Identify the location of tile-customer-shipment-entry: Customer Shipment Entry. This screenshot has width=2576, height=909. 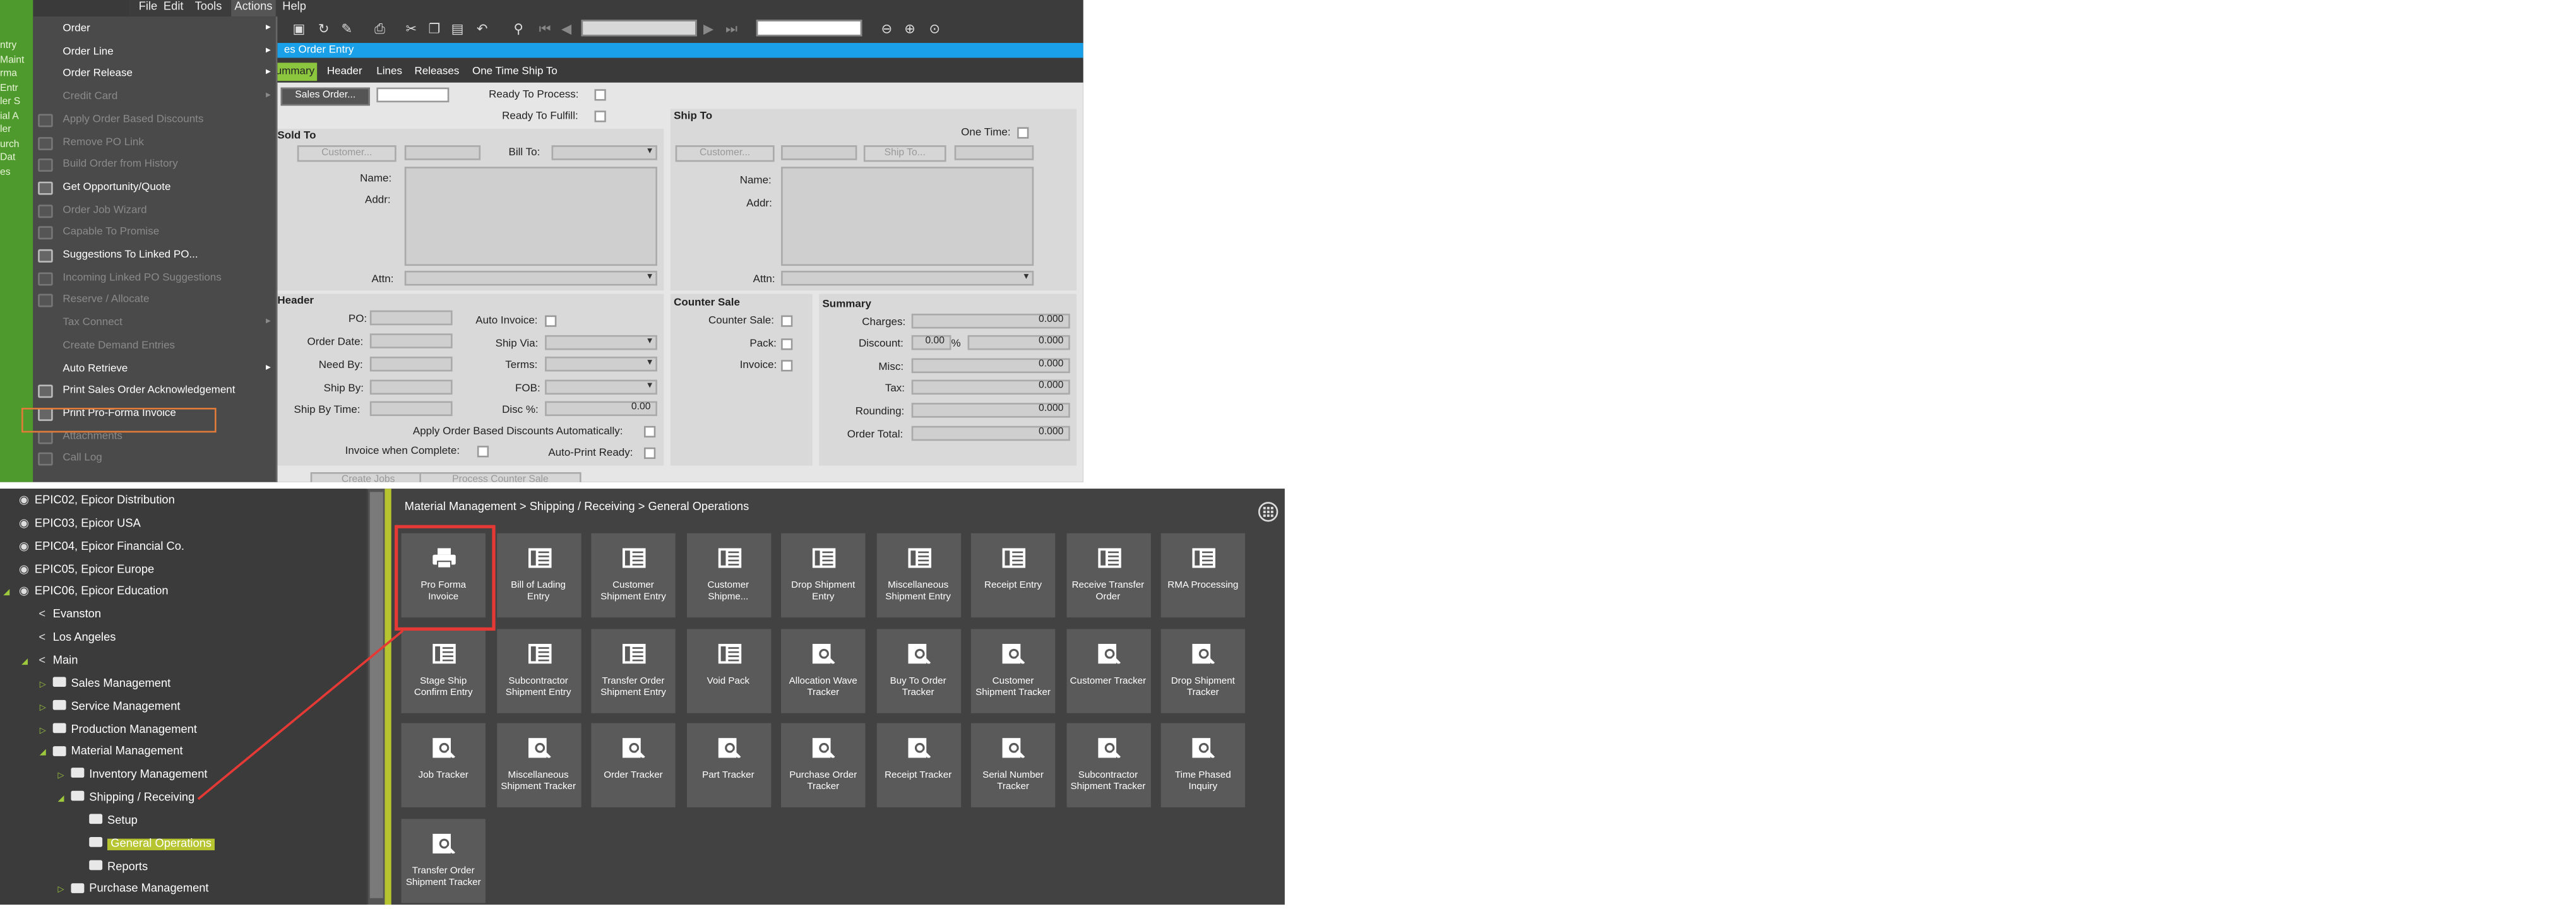
(633, 575).